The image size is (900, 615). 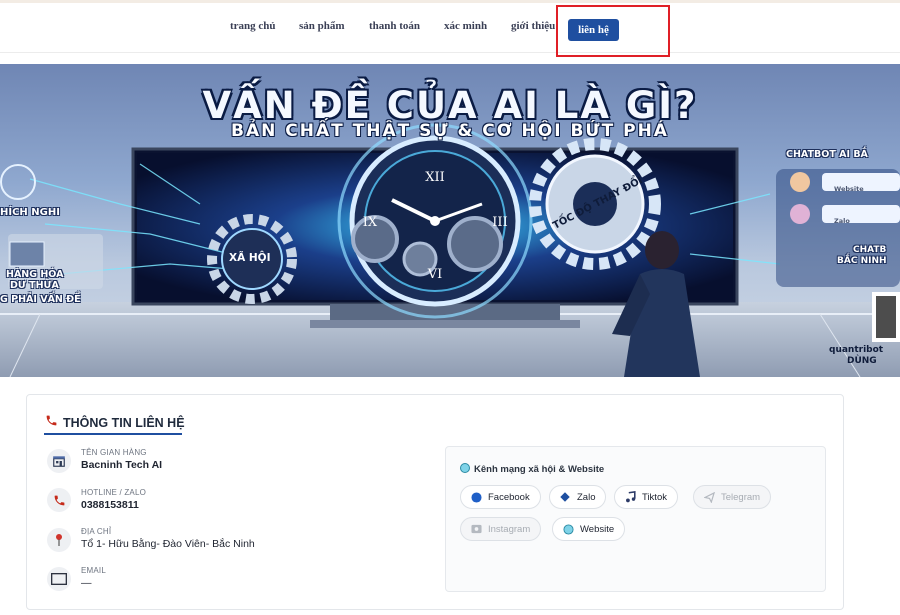 What do you see at coordinates (59, 540) in the screenshot?
I see `location-pin-icon` at bounding box center [59, 540].